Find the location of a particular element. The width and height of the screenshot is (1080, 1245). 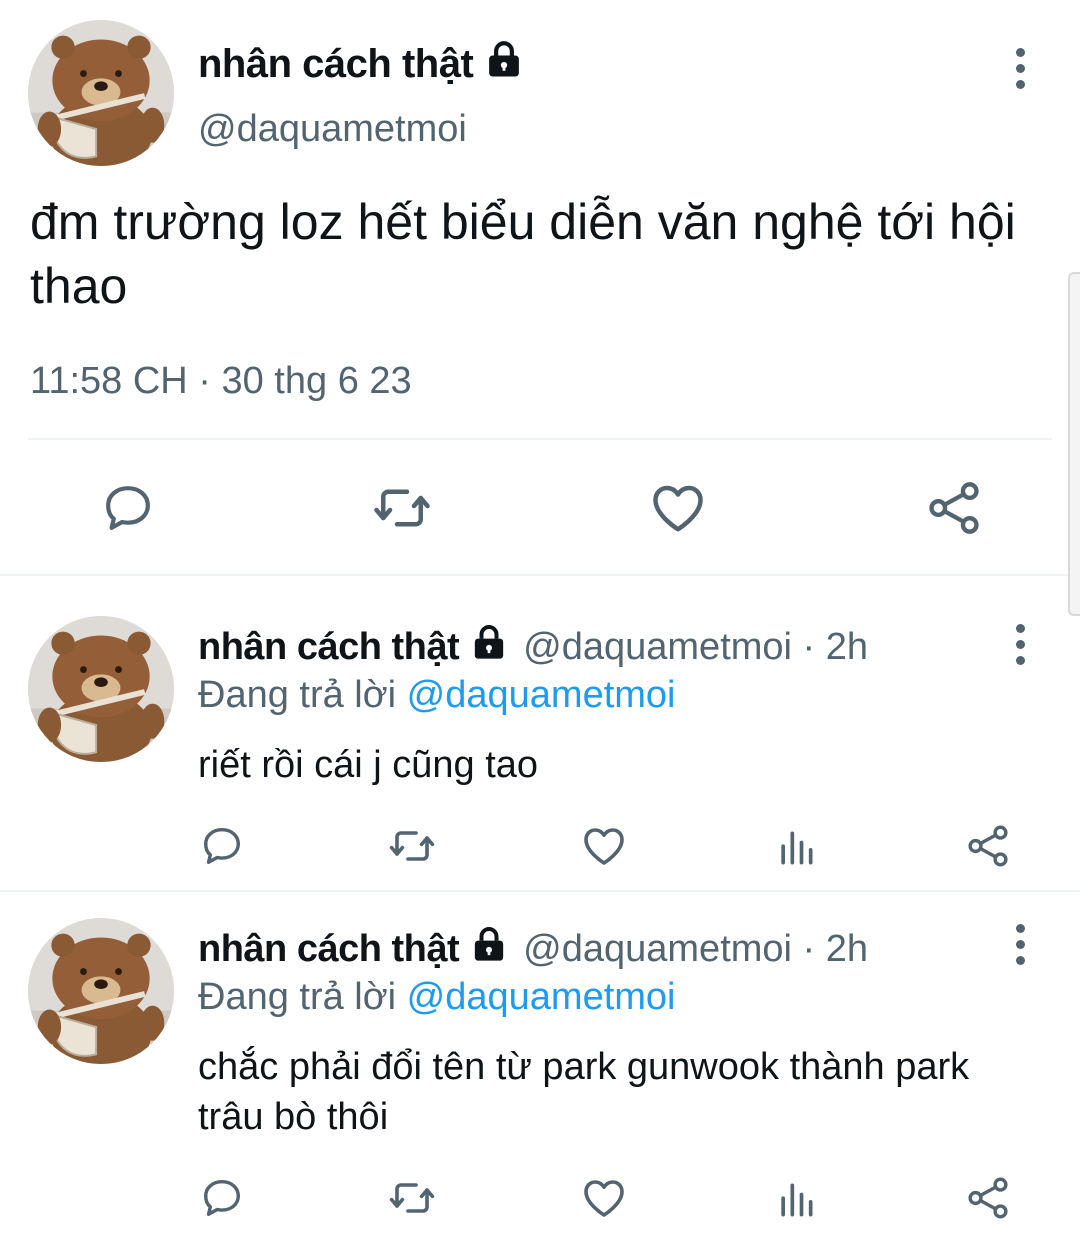

author-name: nhân cách thật is located at coordinates (361, 64).